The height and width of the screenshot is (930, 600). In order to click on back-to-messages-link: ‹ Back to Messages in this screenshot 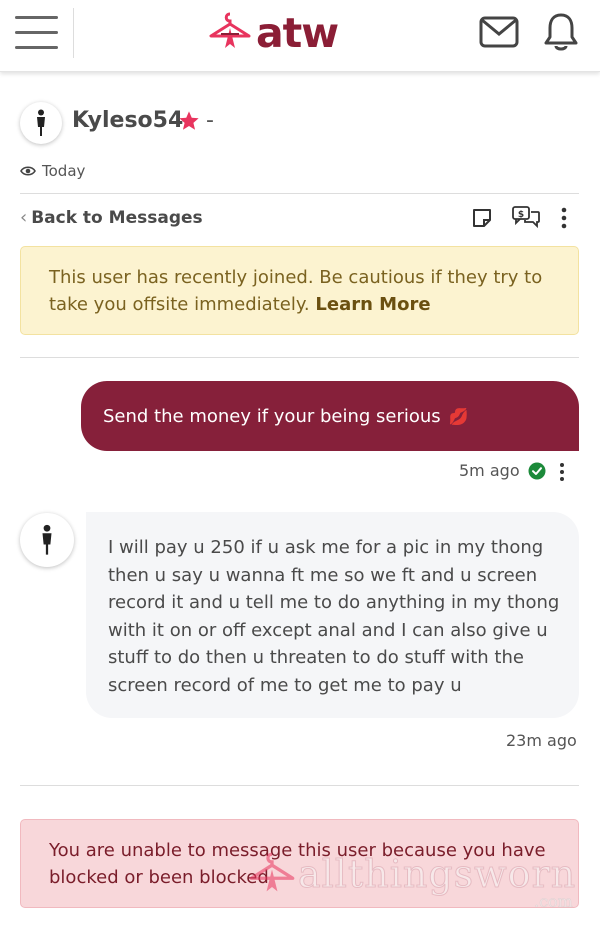, I will do `click(111, 217)`.